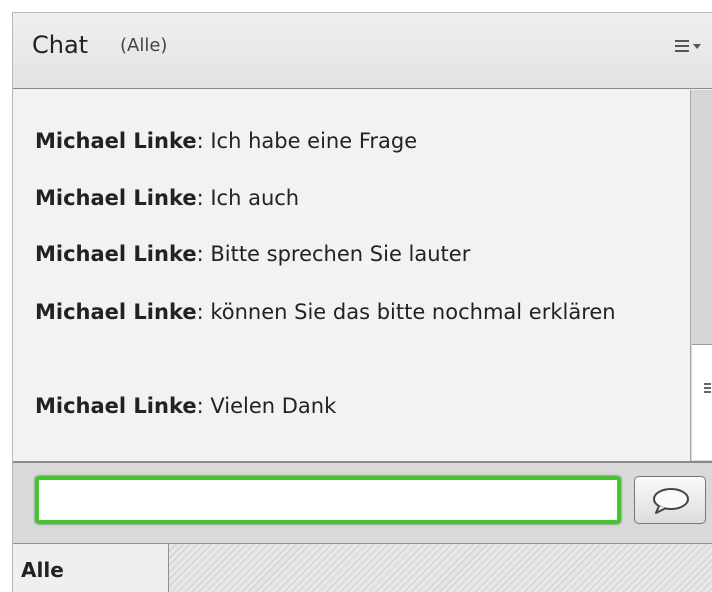 This screenshot has width=712, height=592. I want to click on message-text: können Sie das bitte nochmal erklären, so click(409, 312).